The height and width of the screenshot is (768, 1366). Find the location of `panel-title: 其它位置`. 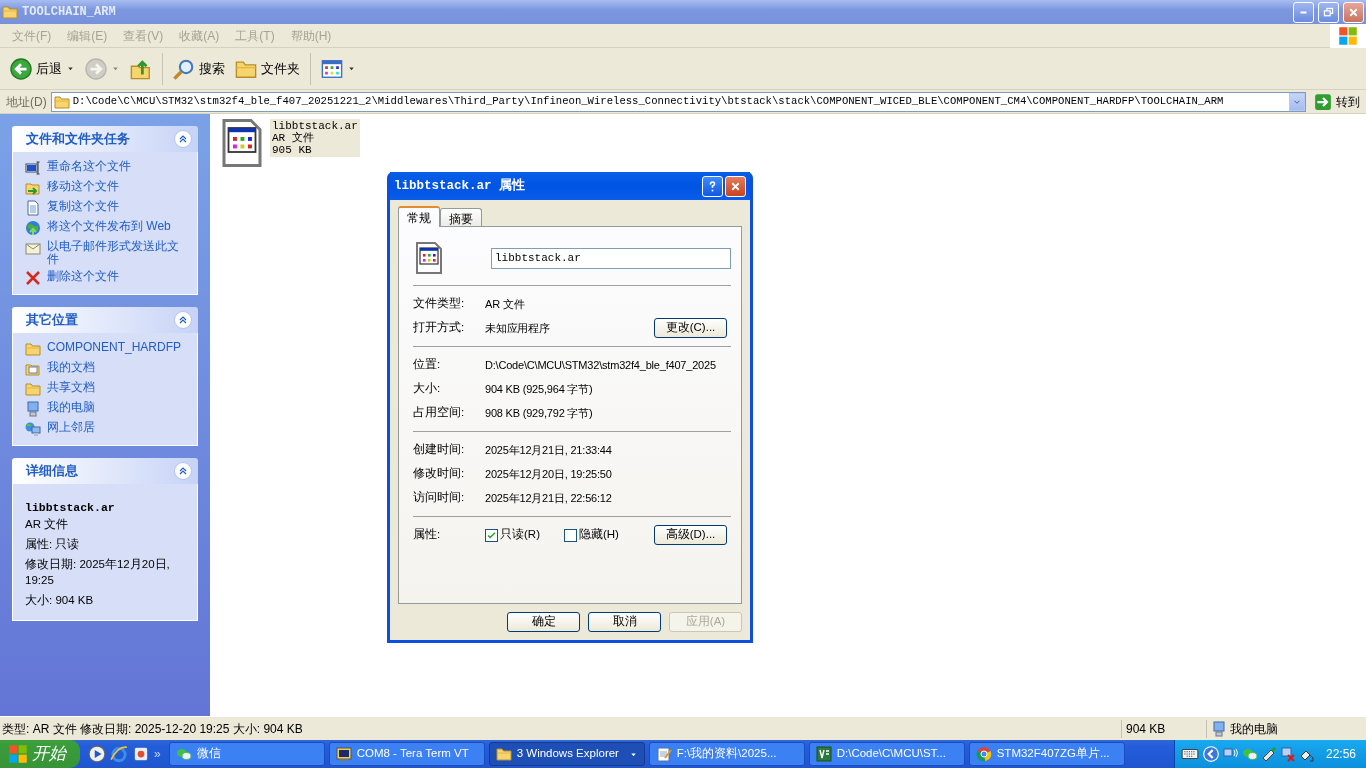

panel-title: 其它位置 is located at coordinates (52, 320).